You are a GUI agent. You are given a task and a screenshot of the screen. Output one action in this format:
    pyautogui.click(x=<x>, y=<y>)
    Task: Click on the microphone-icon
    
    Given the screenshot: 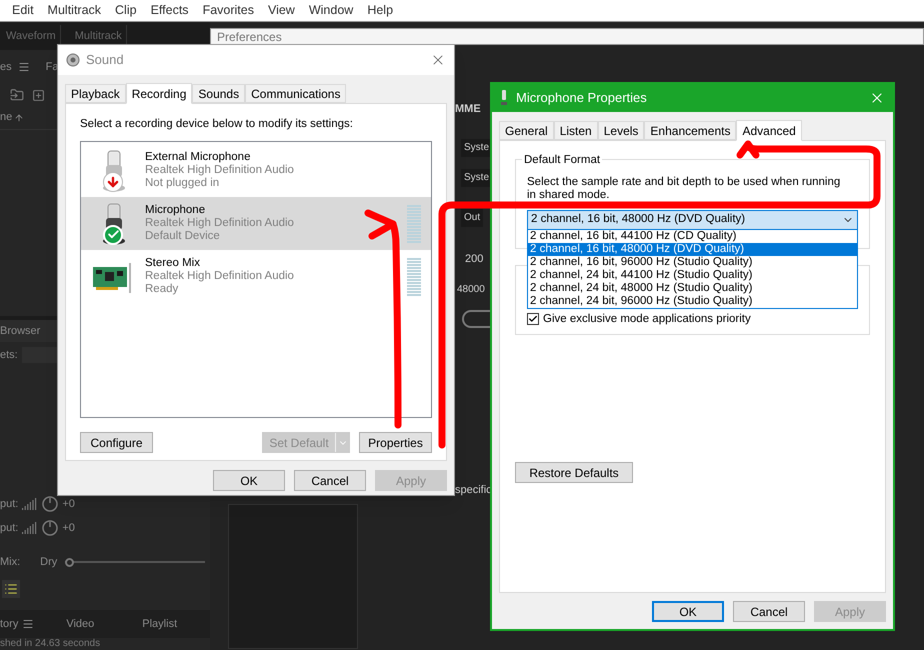 What is the action you would take?
    pyautogui.click(x=504, y=98)
    